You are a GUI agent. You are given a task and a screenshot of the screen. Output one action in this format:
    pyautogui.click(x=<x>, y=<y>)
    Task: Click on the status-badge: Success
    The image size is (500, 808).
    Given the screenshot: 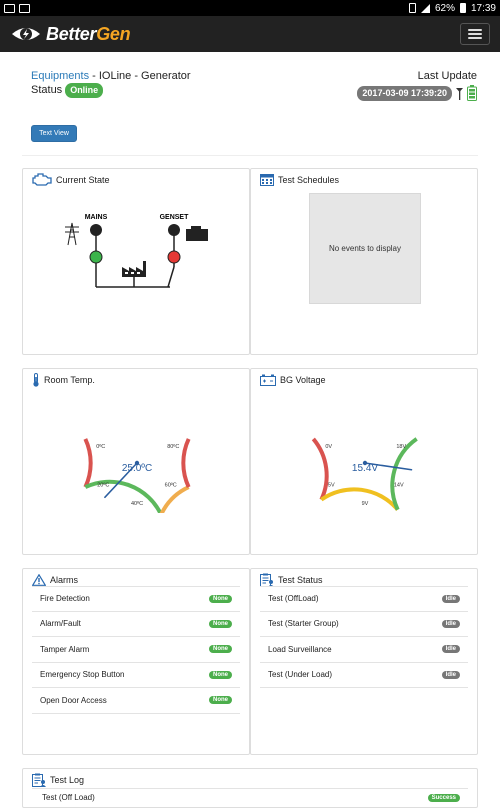 What is the action you would take?
    pyautogui.click(x=443, y=797)
    